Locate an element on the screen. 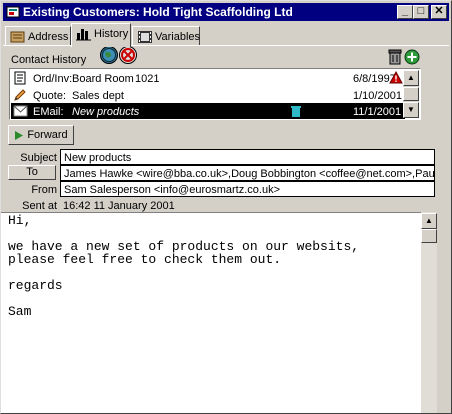 Image resolution: width=452 pixels, height=414 pixels. row-subject: Sales dept is located at coordinates (98, 96).